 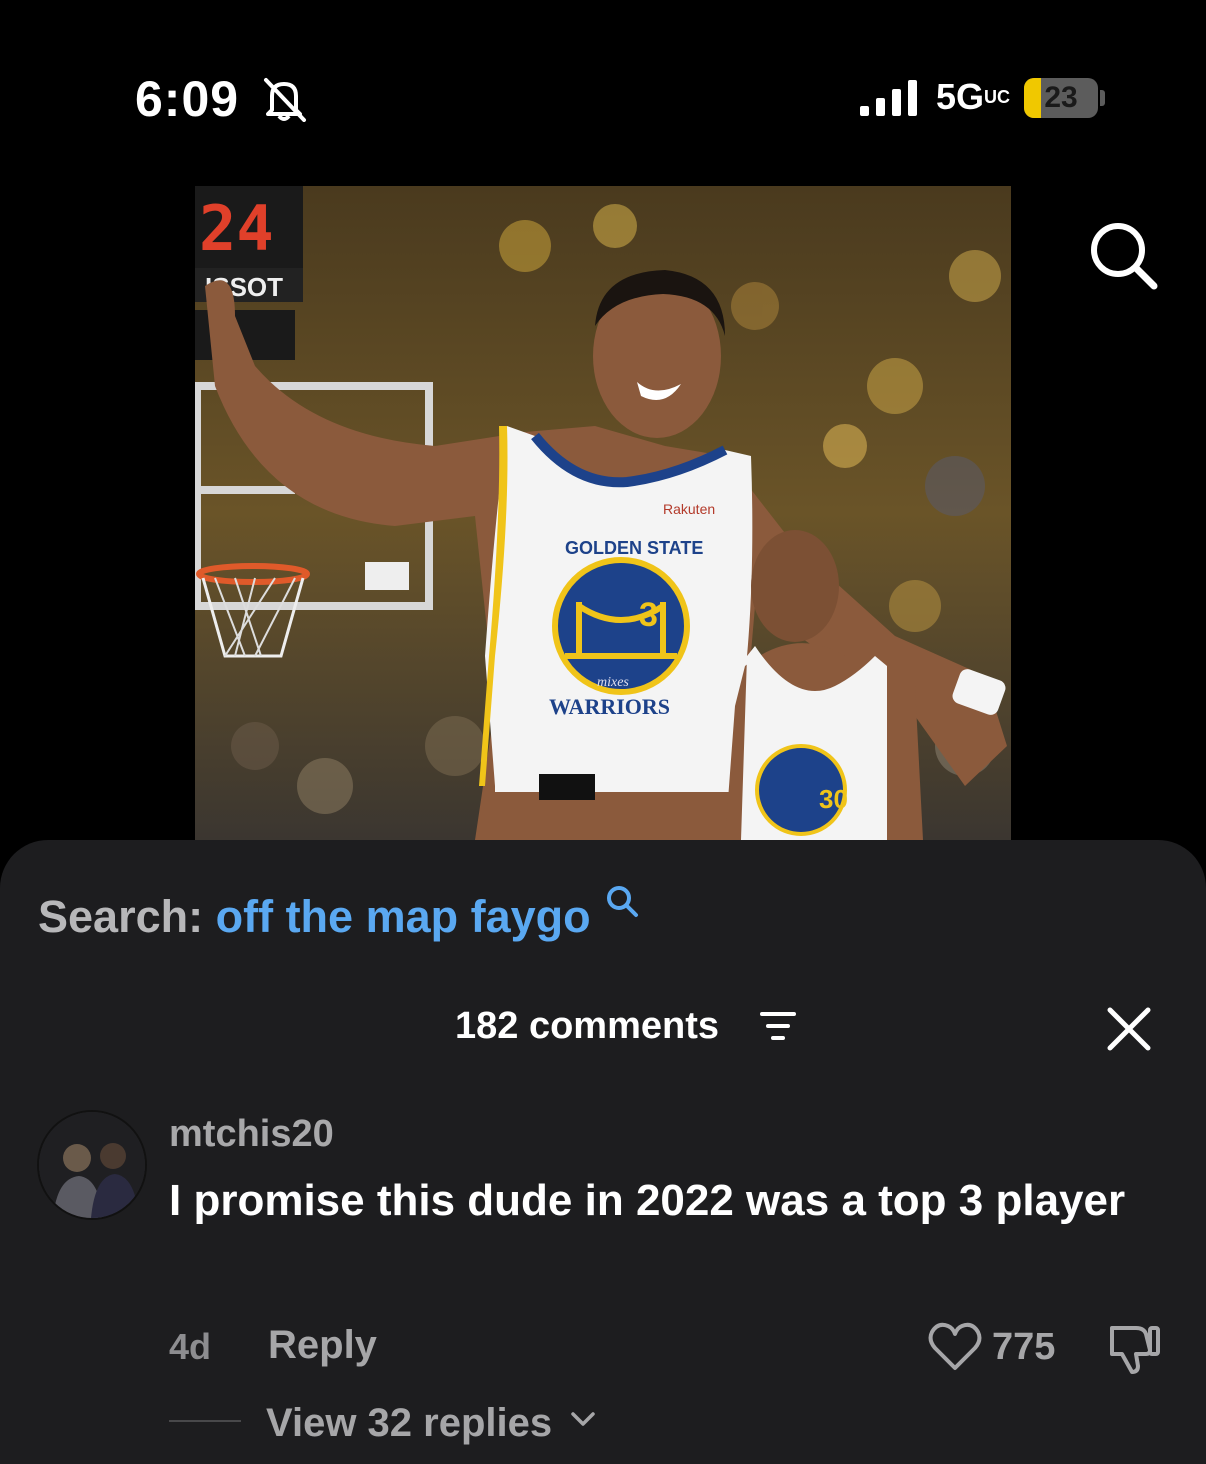 What do you see at coordinates (613, 682) in the screenshot?
I see `video-watermark: mixes` at bounding box center [613, 682].